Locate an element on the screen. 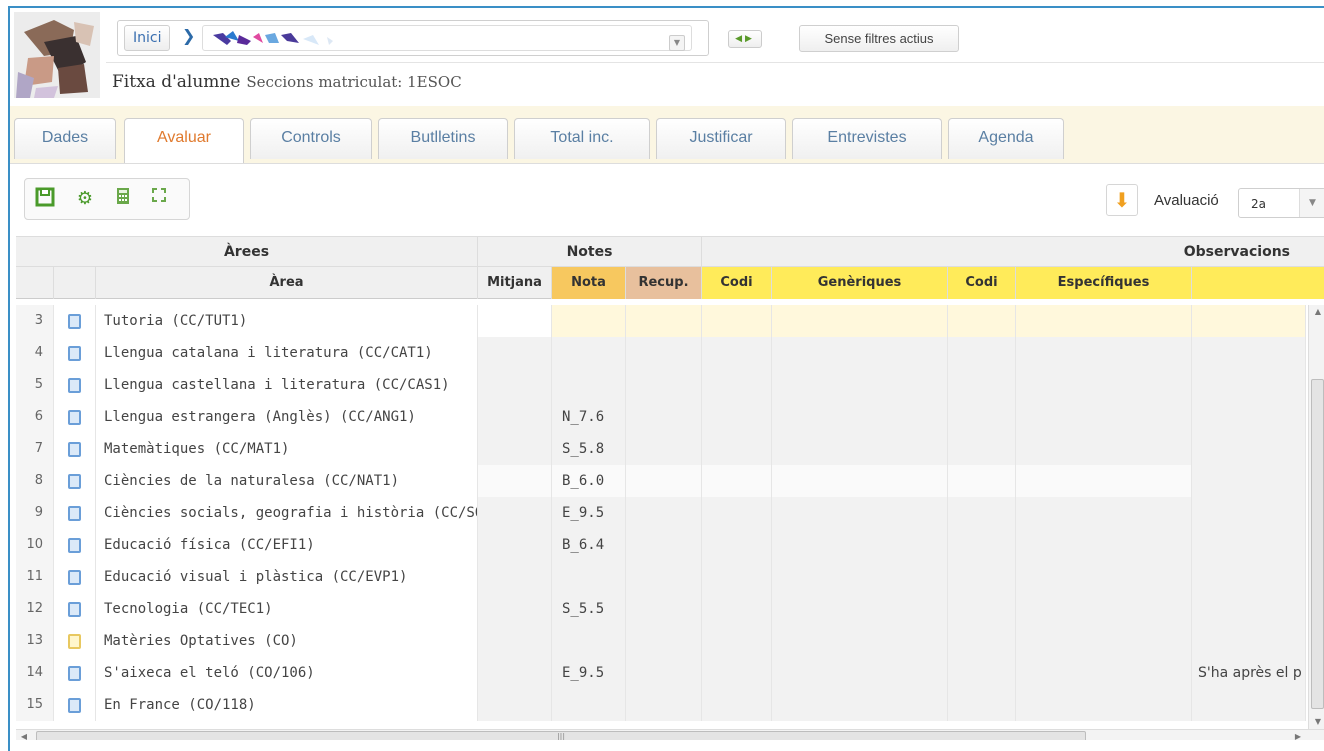 This screenshot has height=751, width=1324. vertical-scroll-thumb is located at coordinates (1317, 544).